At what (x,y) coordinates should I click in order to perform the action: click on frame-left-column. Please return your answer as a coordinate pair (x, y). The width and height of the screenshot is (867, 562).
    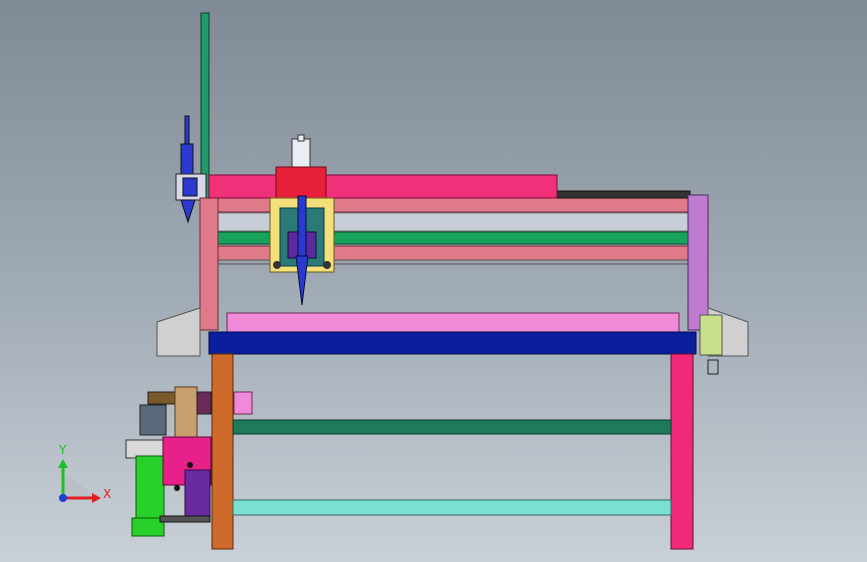
    Looking at the image, I should click on (209, 264).